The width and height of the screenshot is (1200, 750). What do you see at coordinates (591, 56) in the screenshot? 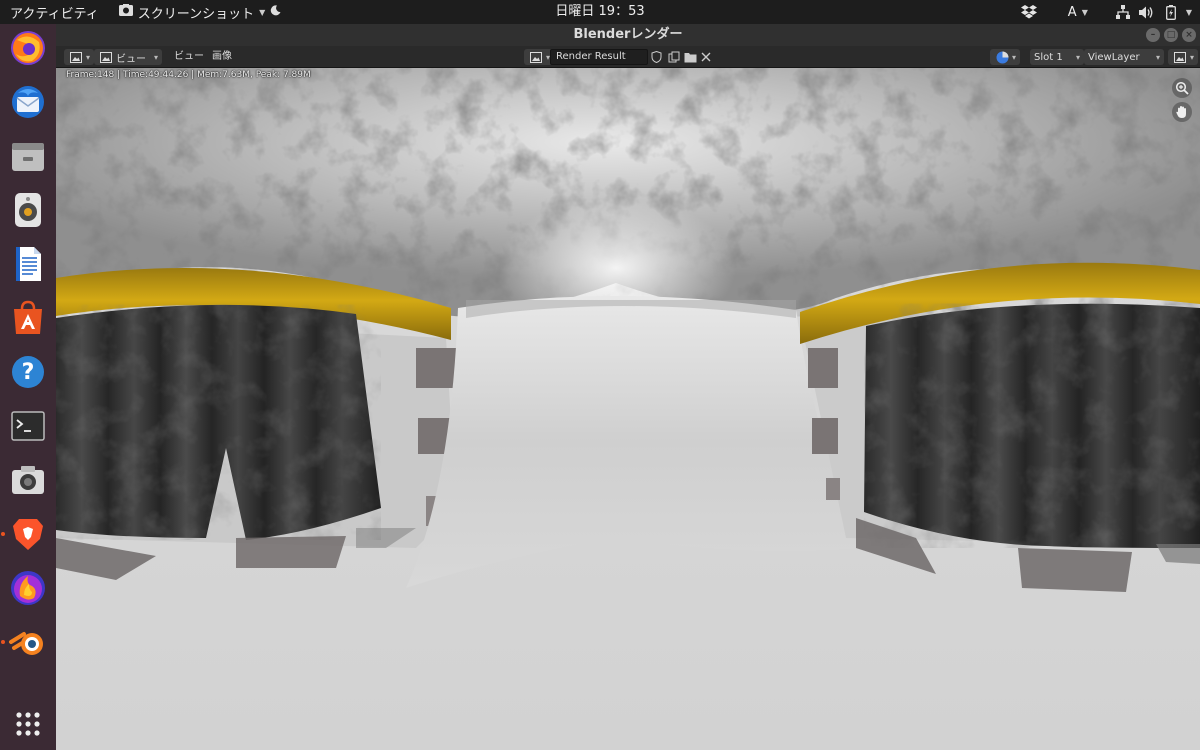
I see `image-name-value: Render Result` at bounding box center [591, 56].